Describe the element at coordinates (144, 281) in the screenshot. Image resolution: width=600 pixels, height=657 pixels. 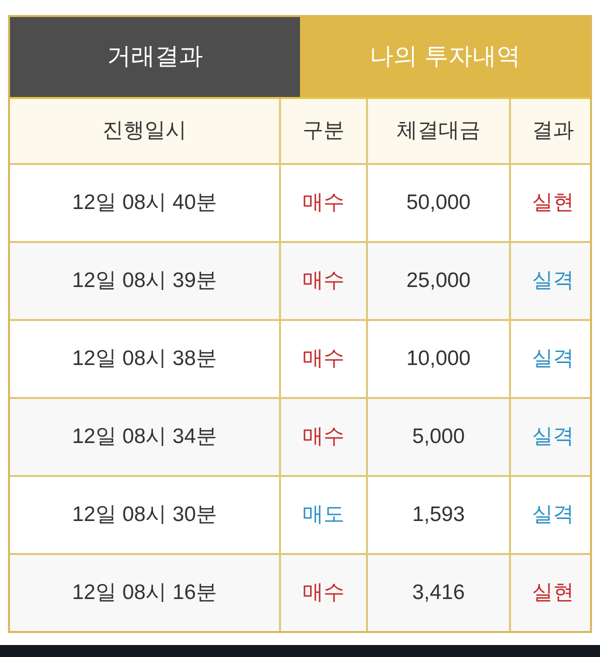
I see `table-cell-text: 12일 08시 39분` at that location.